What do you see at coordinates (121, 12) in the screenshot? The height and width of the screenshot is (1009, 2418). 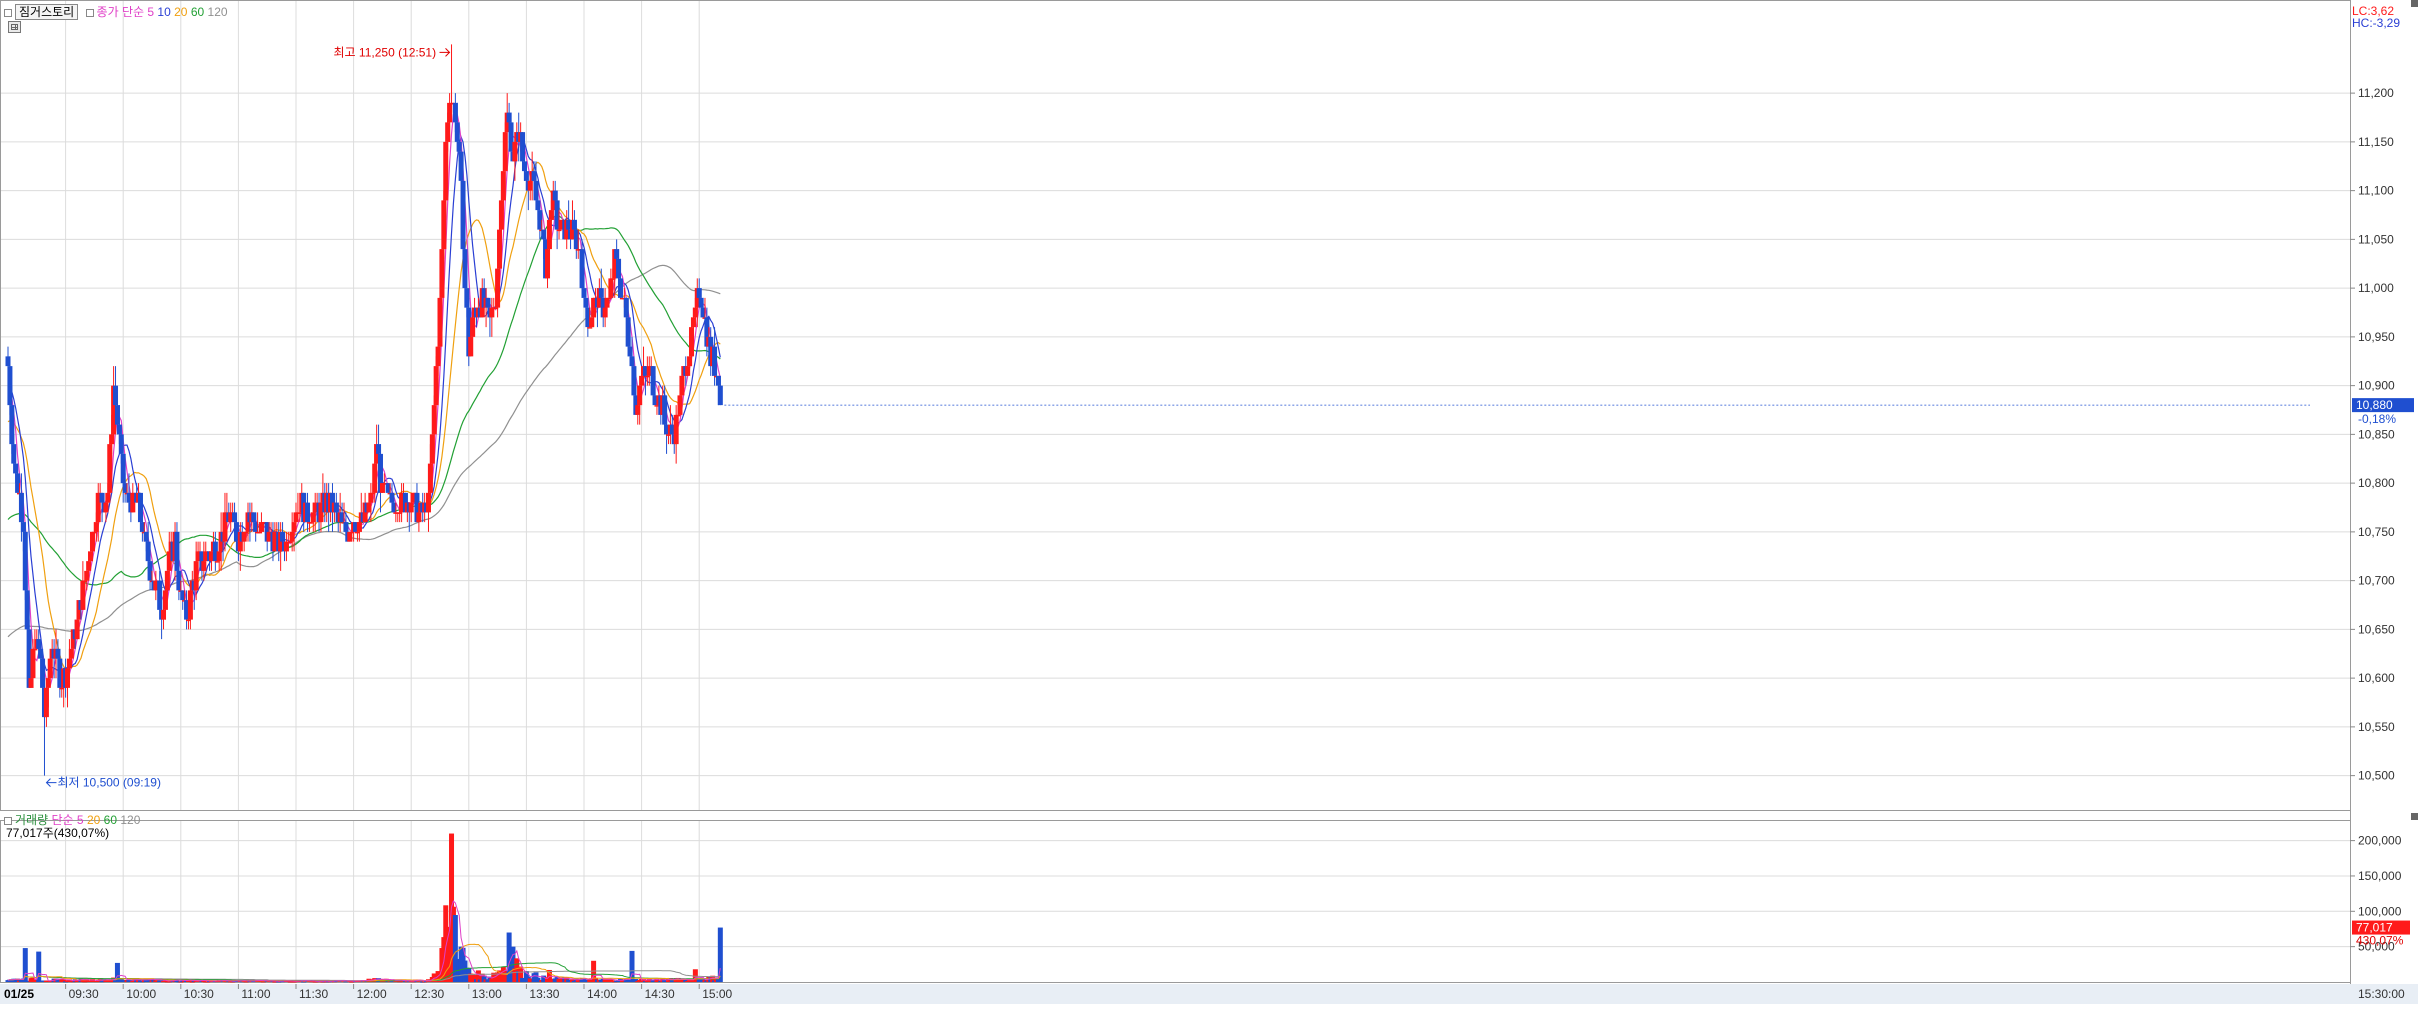 I see `price-ma-label: 종가 단순` at bounding box center [121, 12].